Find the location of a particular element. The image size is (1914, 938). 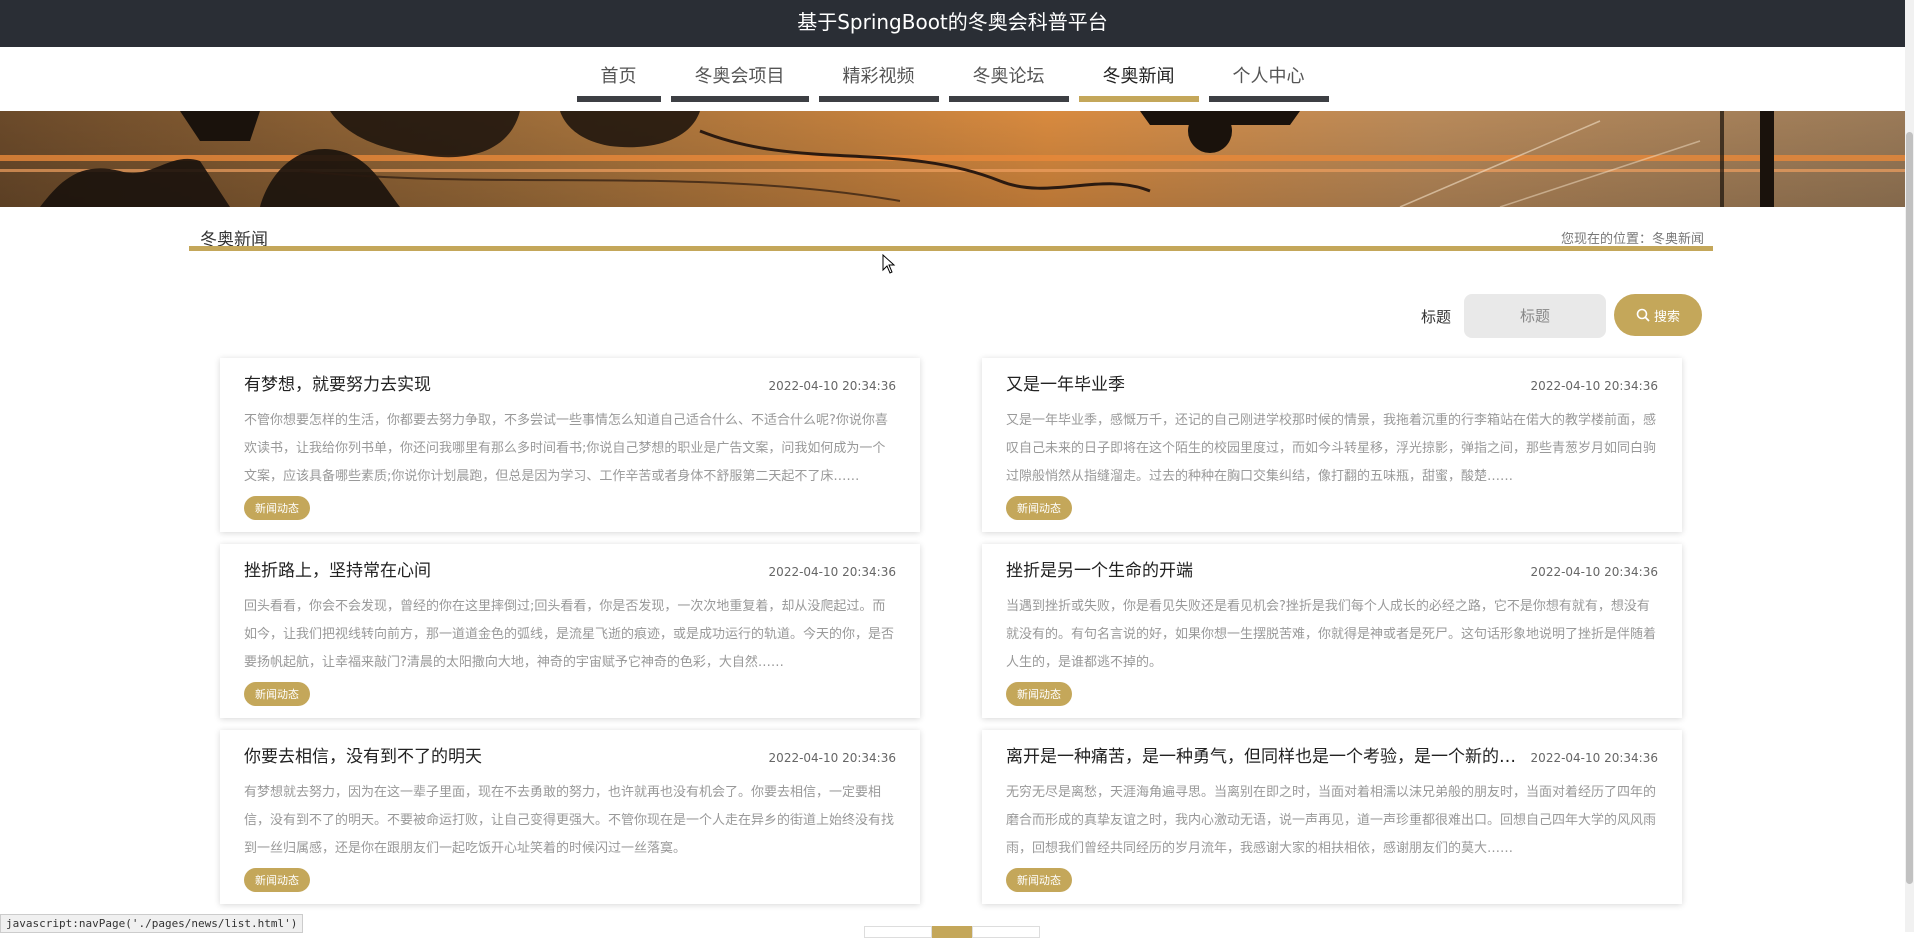

pagination is located at coordinates (952, 932).